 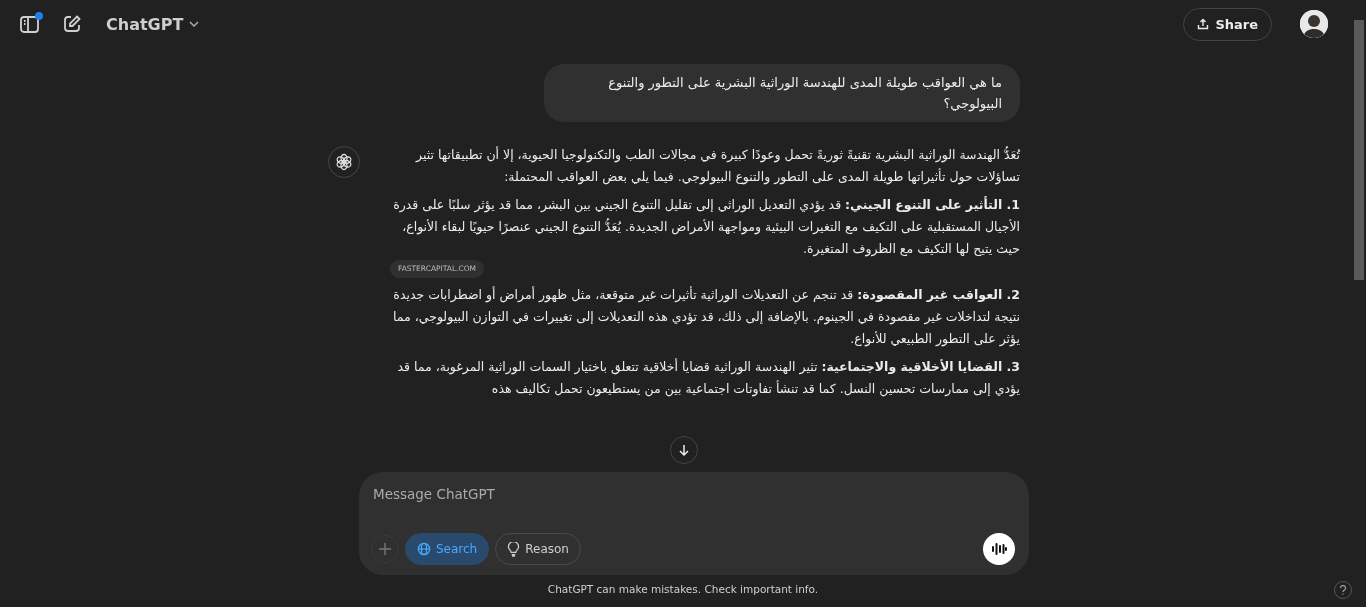 I want to click on plus-icon, so click(x=385, y=549).